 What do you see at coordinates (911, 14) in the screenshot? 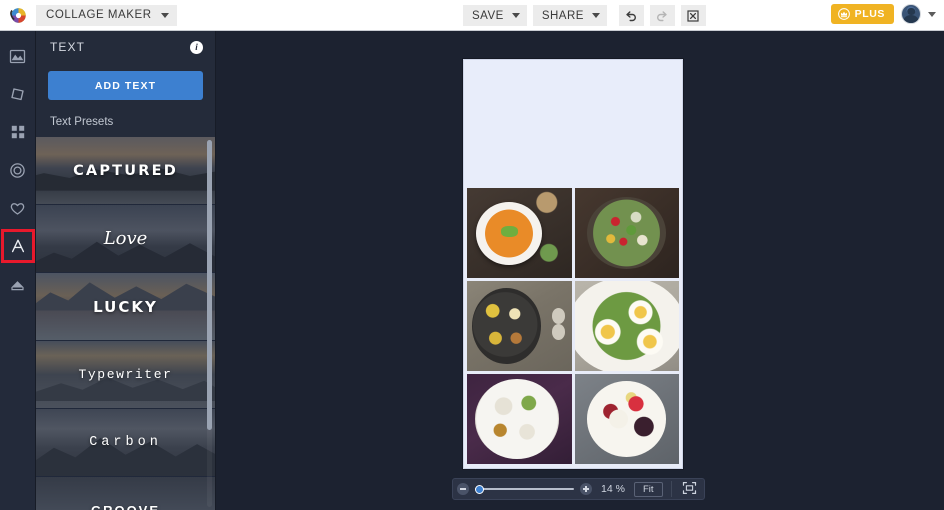
I see `avatar` at bounding box center [911, 14].